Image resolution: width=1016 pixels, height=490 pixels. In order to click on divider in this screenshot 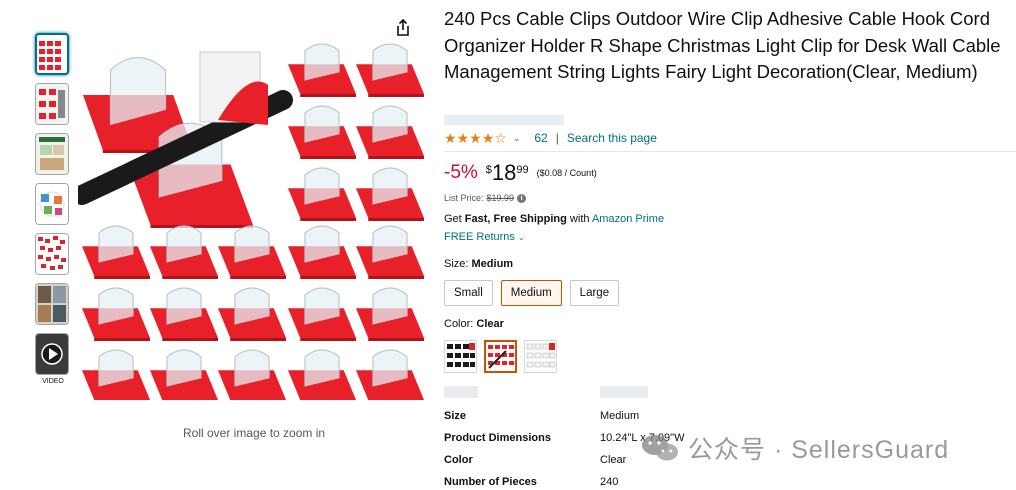, I will do `click(730, 151)`.